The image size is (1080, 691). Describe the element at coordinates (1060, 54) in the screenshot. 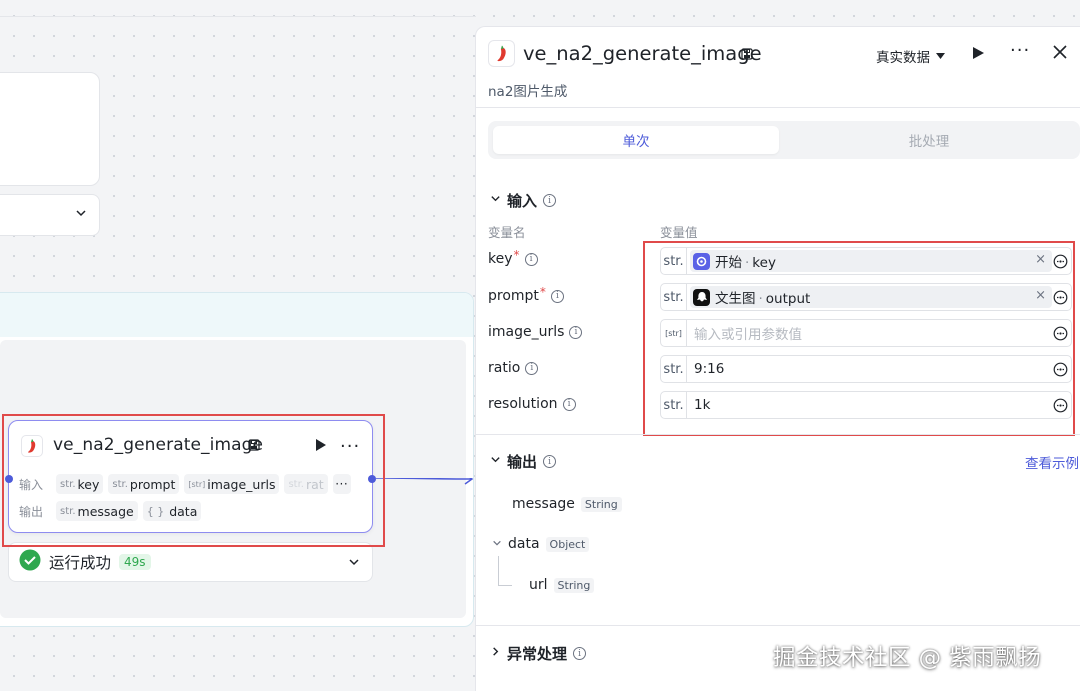

I see `close-icon` at that location.